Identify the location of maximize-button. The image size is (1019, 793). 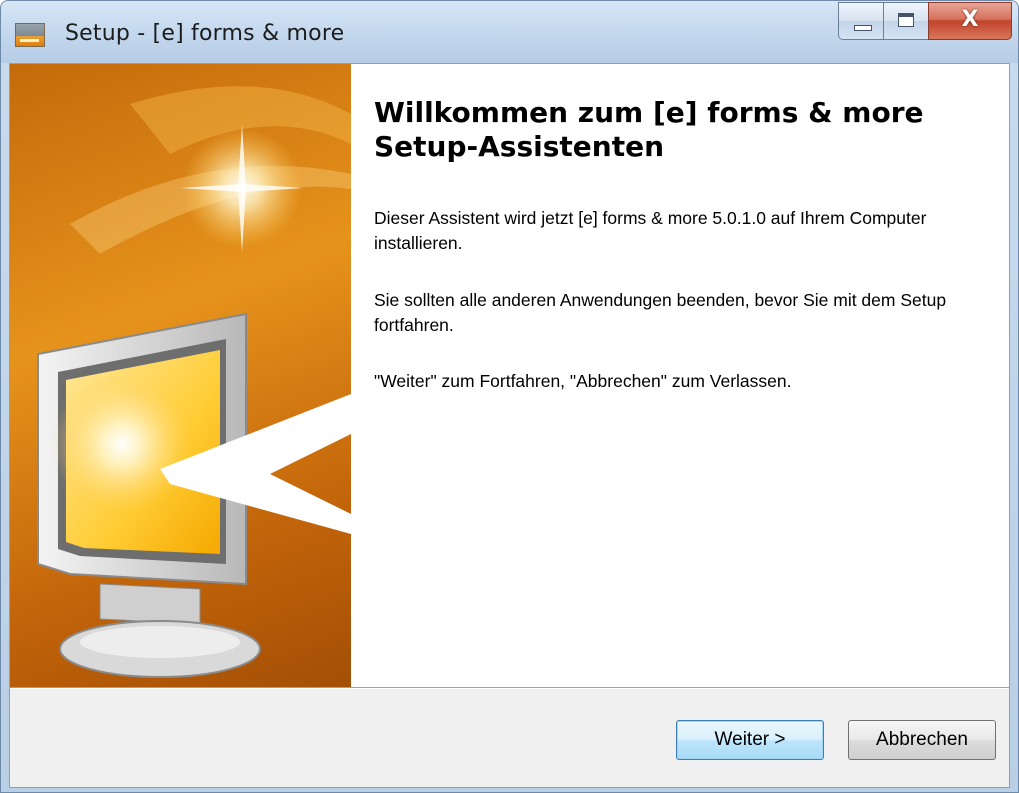
(906, 21).